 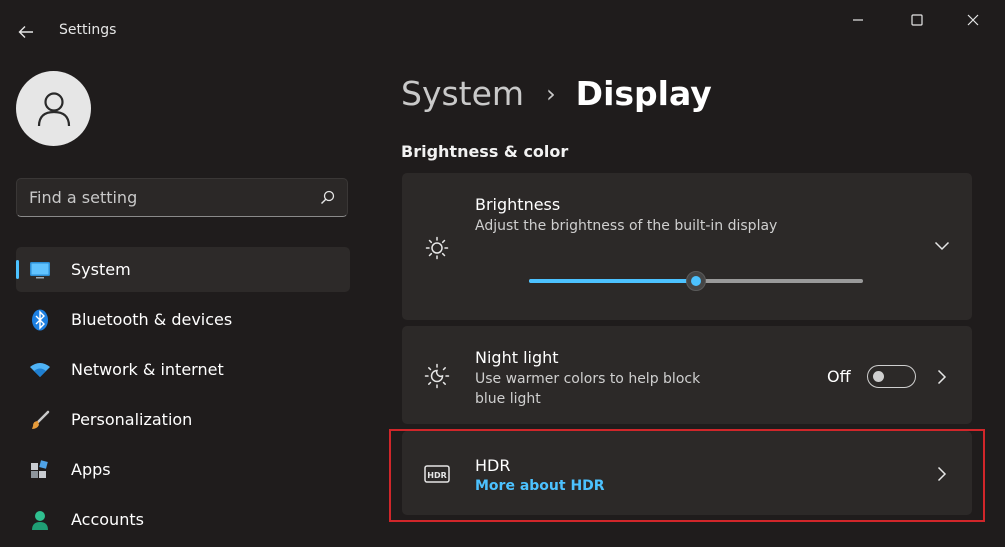 What do you see at coordinates (327, 197) in the screenshot?
I see `search-icon` at bounding box center [327, 197].